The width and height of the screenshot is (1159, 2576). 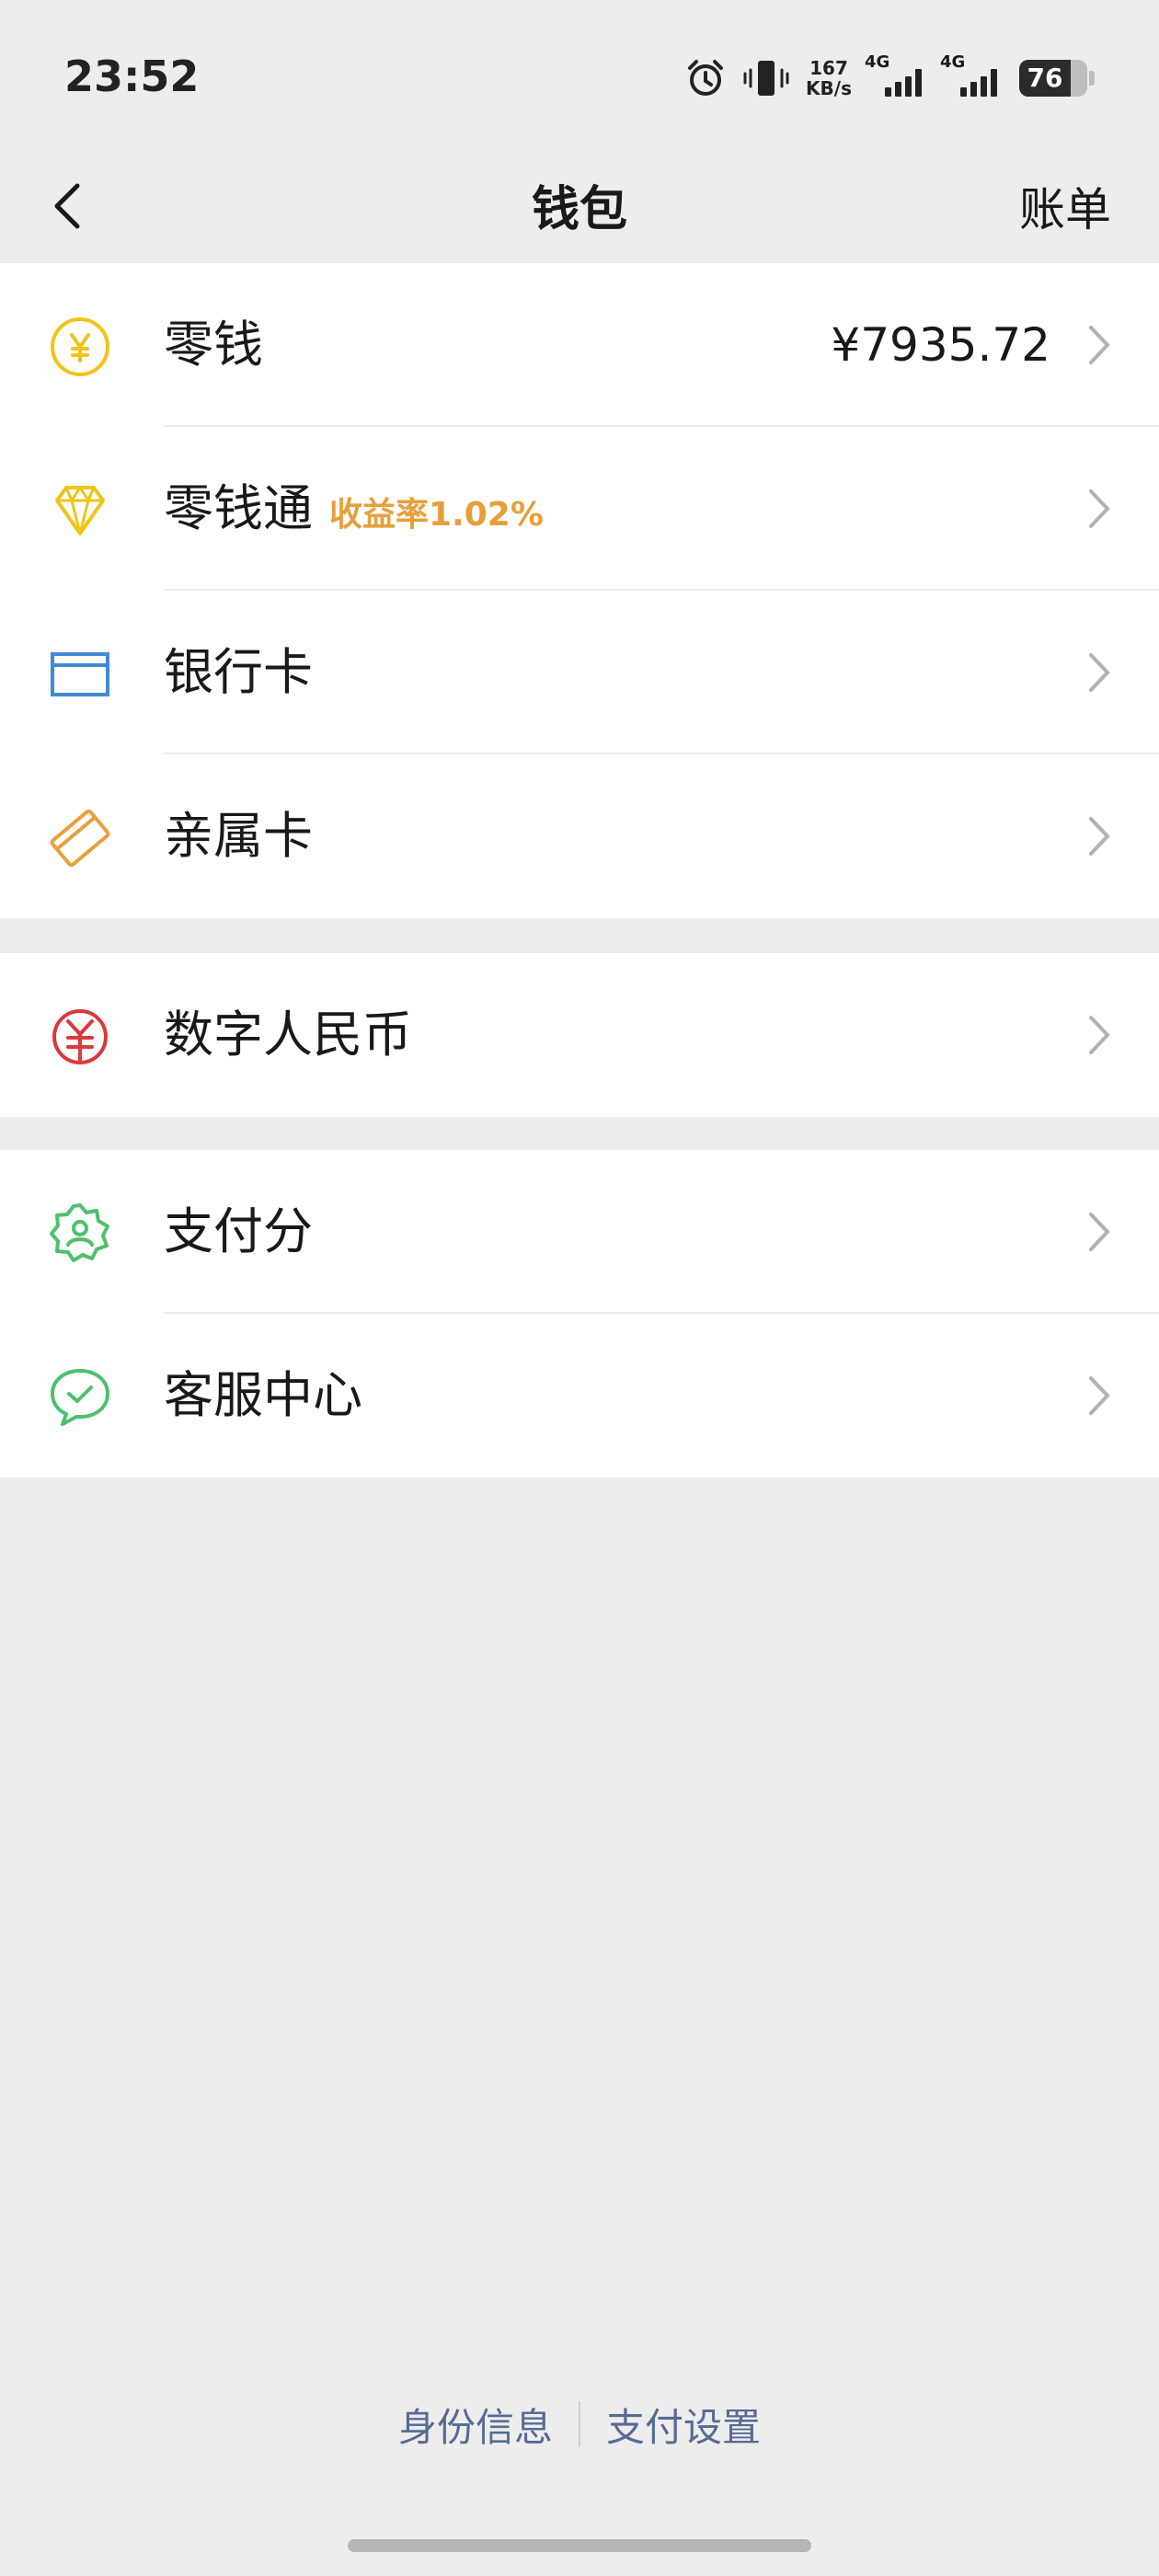 I want to click on customer-service-icon, so click(x=80, y=1397).